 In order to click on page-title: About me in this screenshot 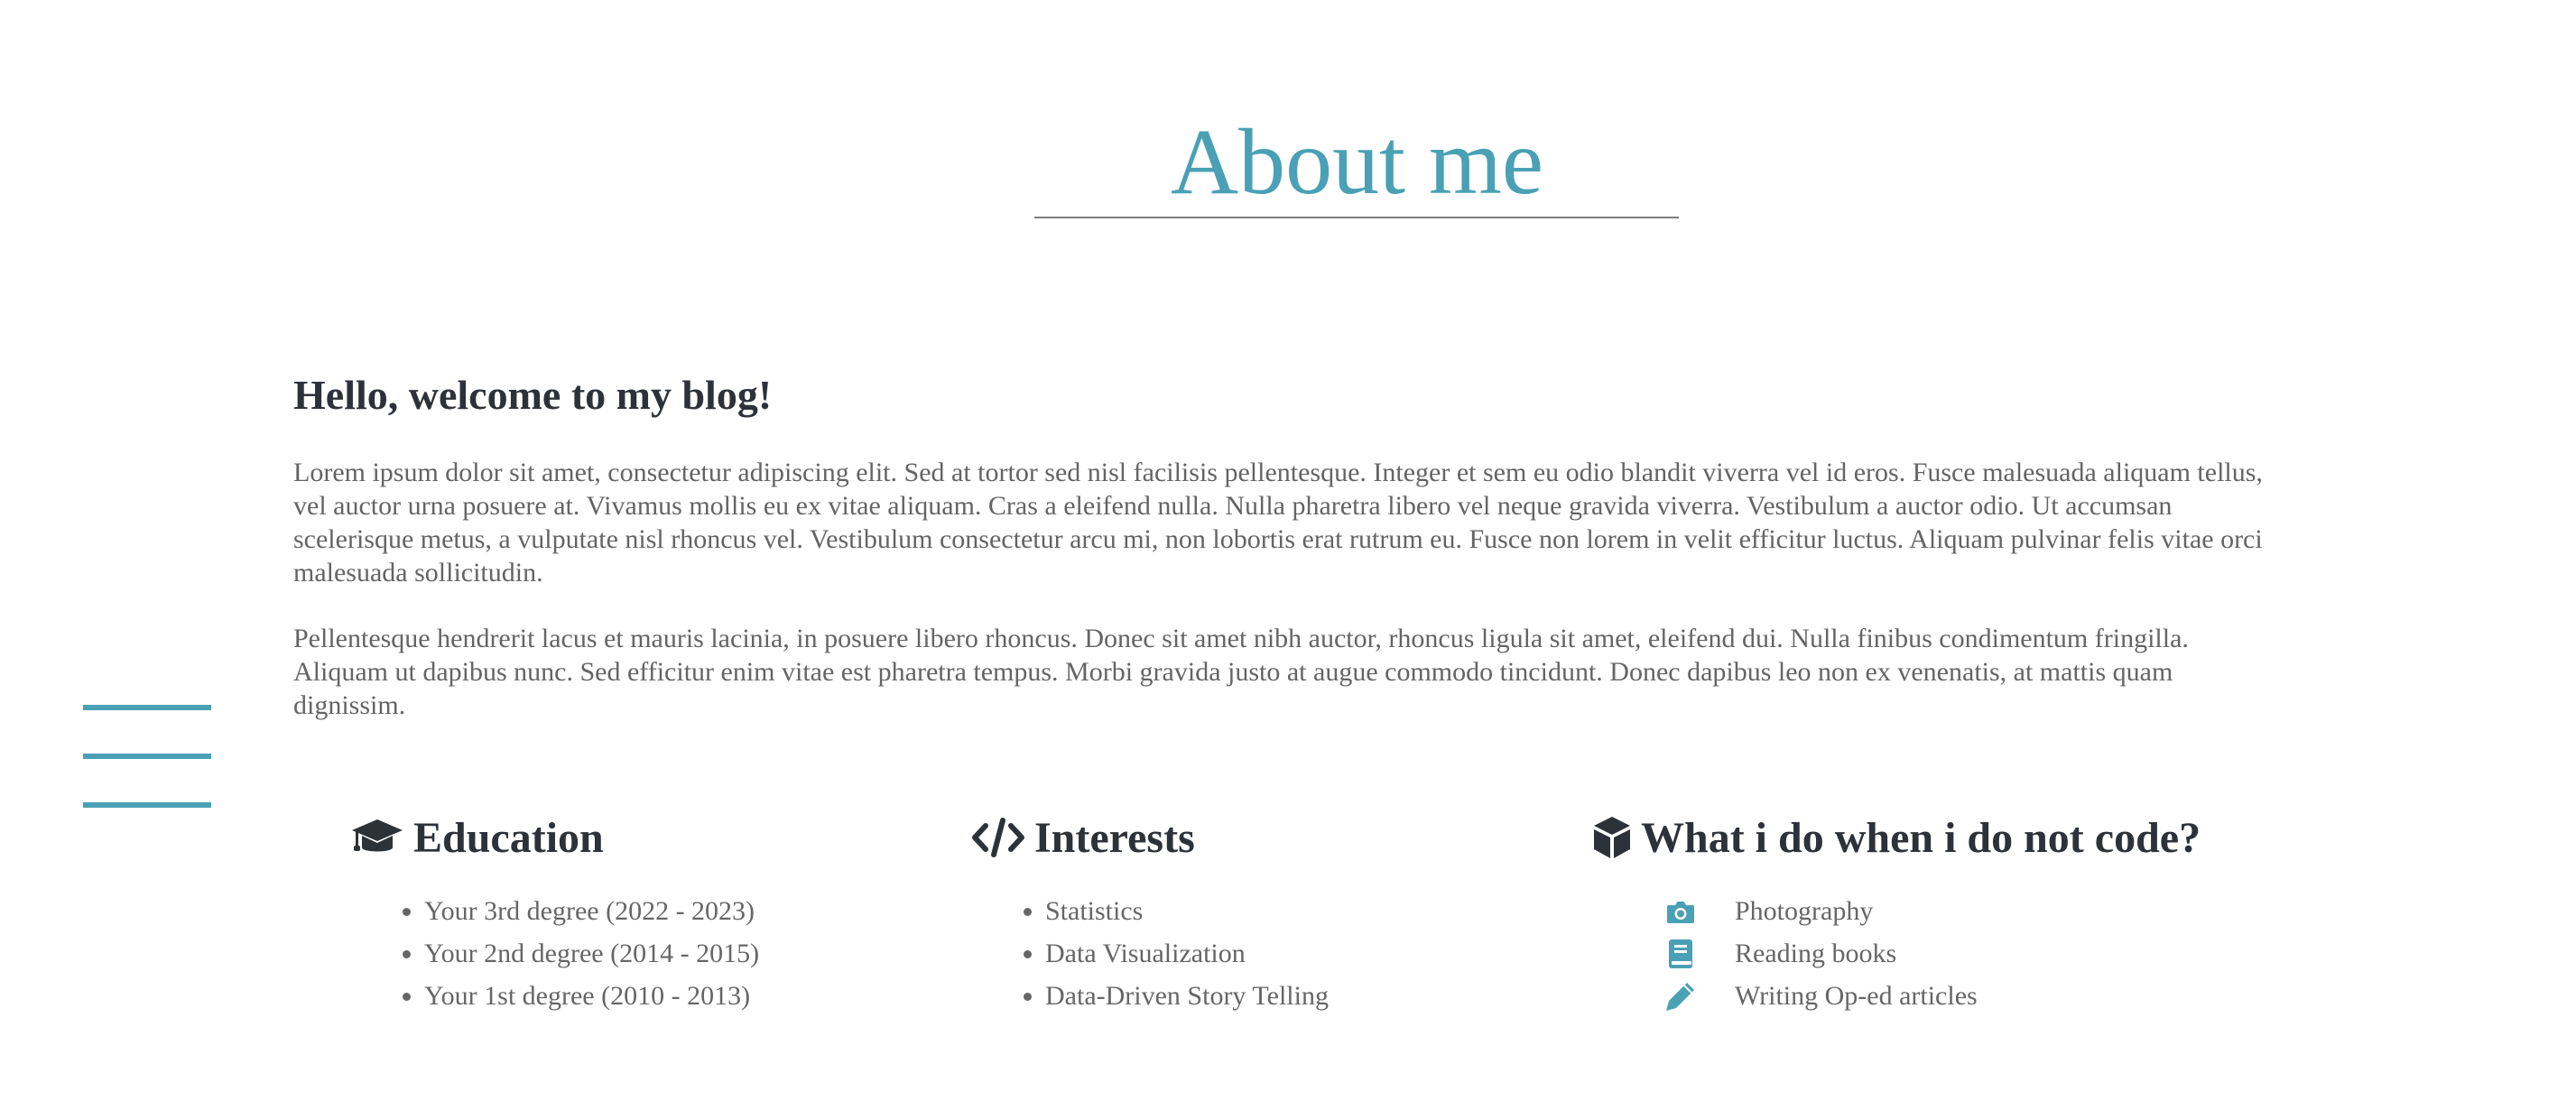, I will do `click(1357, 162)`.